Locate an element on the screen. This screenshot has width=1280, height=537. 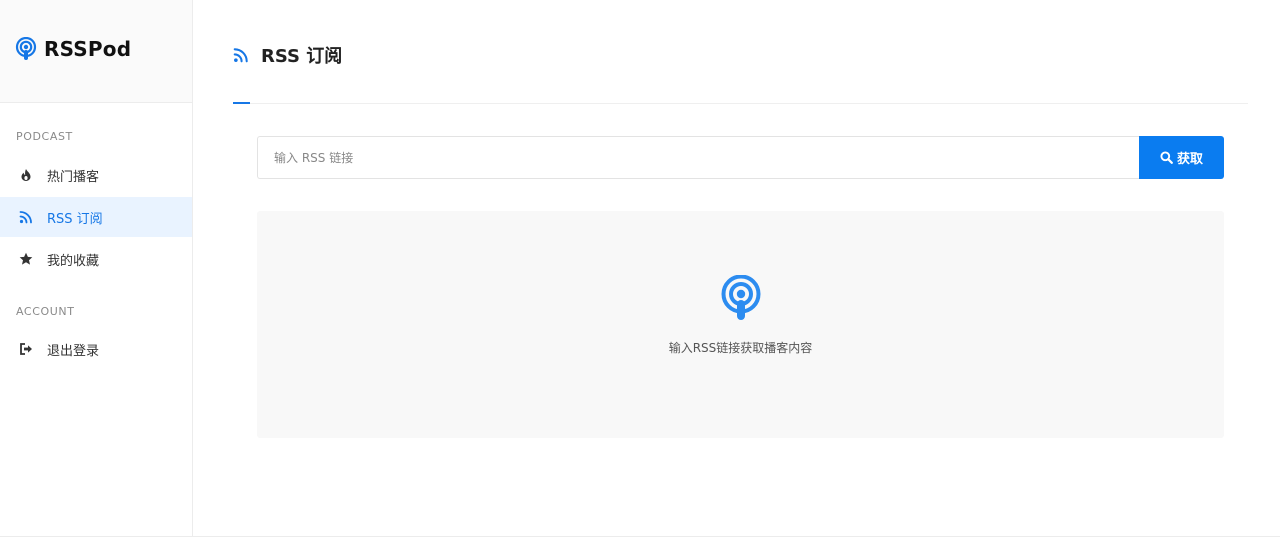
fire-icon is located at coordinates (26, 175).